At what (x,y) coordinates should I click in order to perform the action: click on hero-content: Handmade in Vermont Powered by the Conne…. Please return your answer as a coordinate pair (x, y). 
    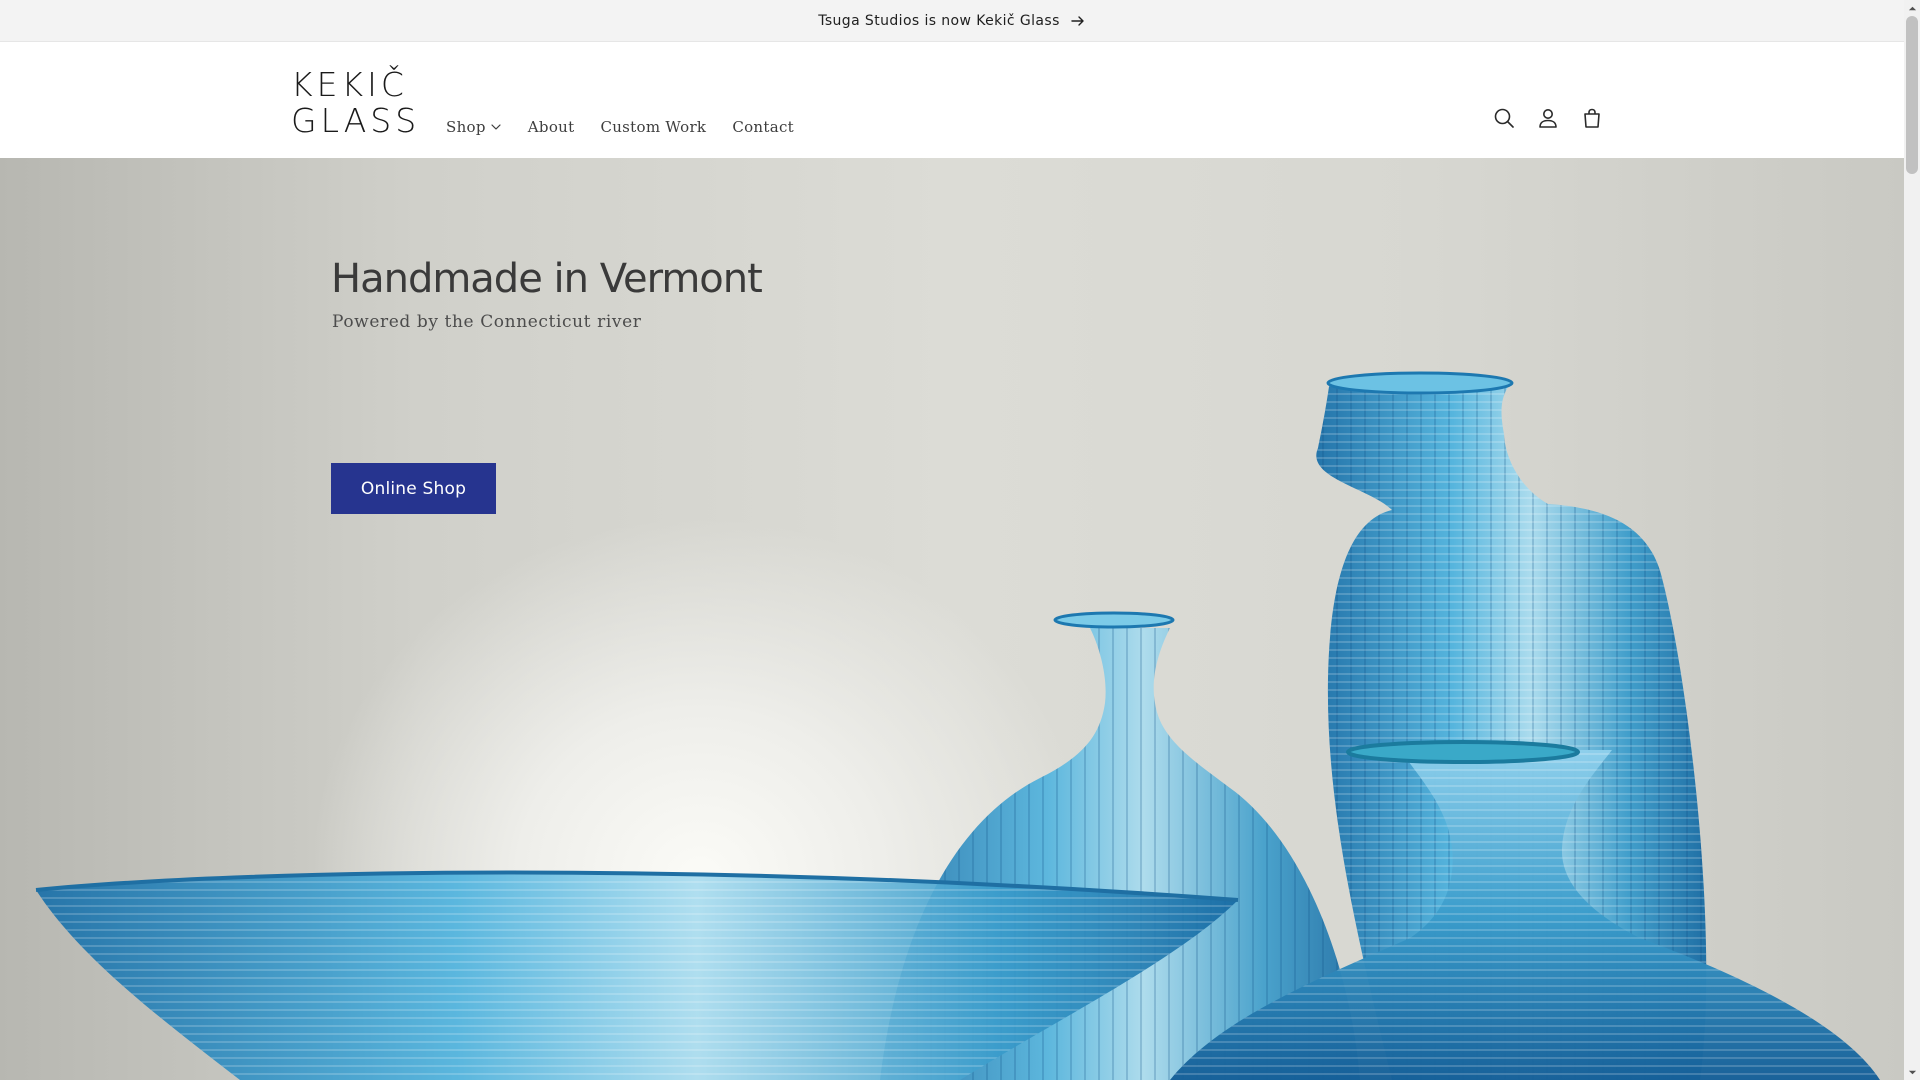
    Looking at the image, I should click on (547, 385).